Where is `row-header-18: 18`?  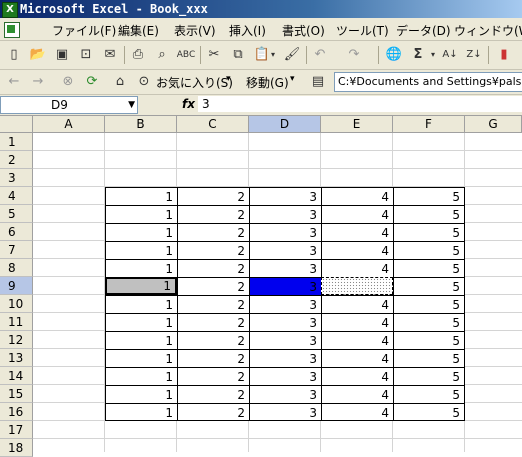
row-header-18: 18 is located at coordinates (16, 448).